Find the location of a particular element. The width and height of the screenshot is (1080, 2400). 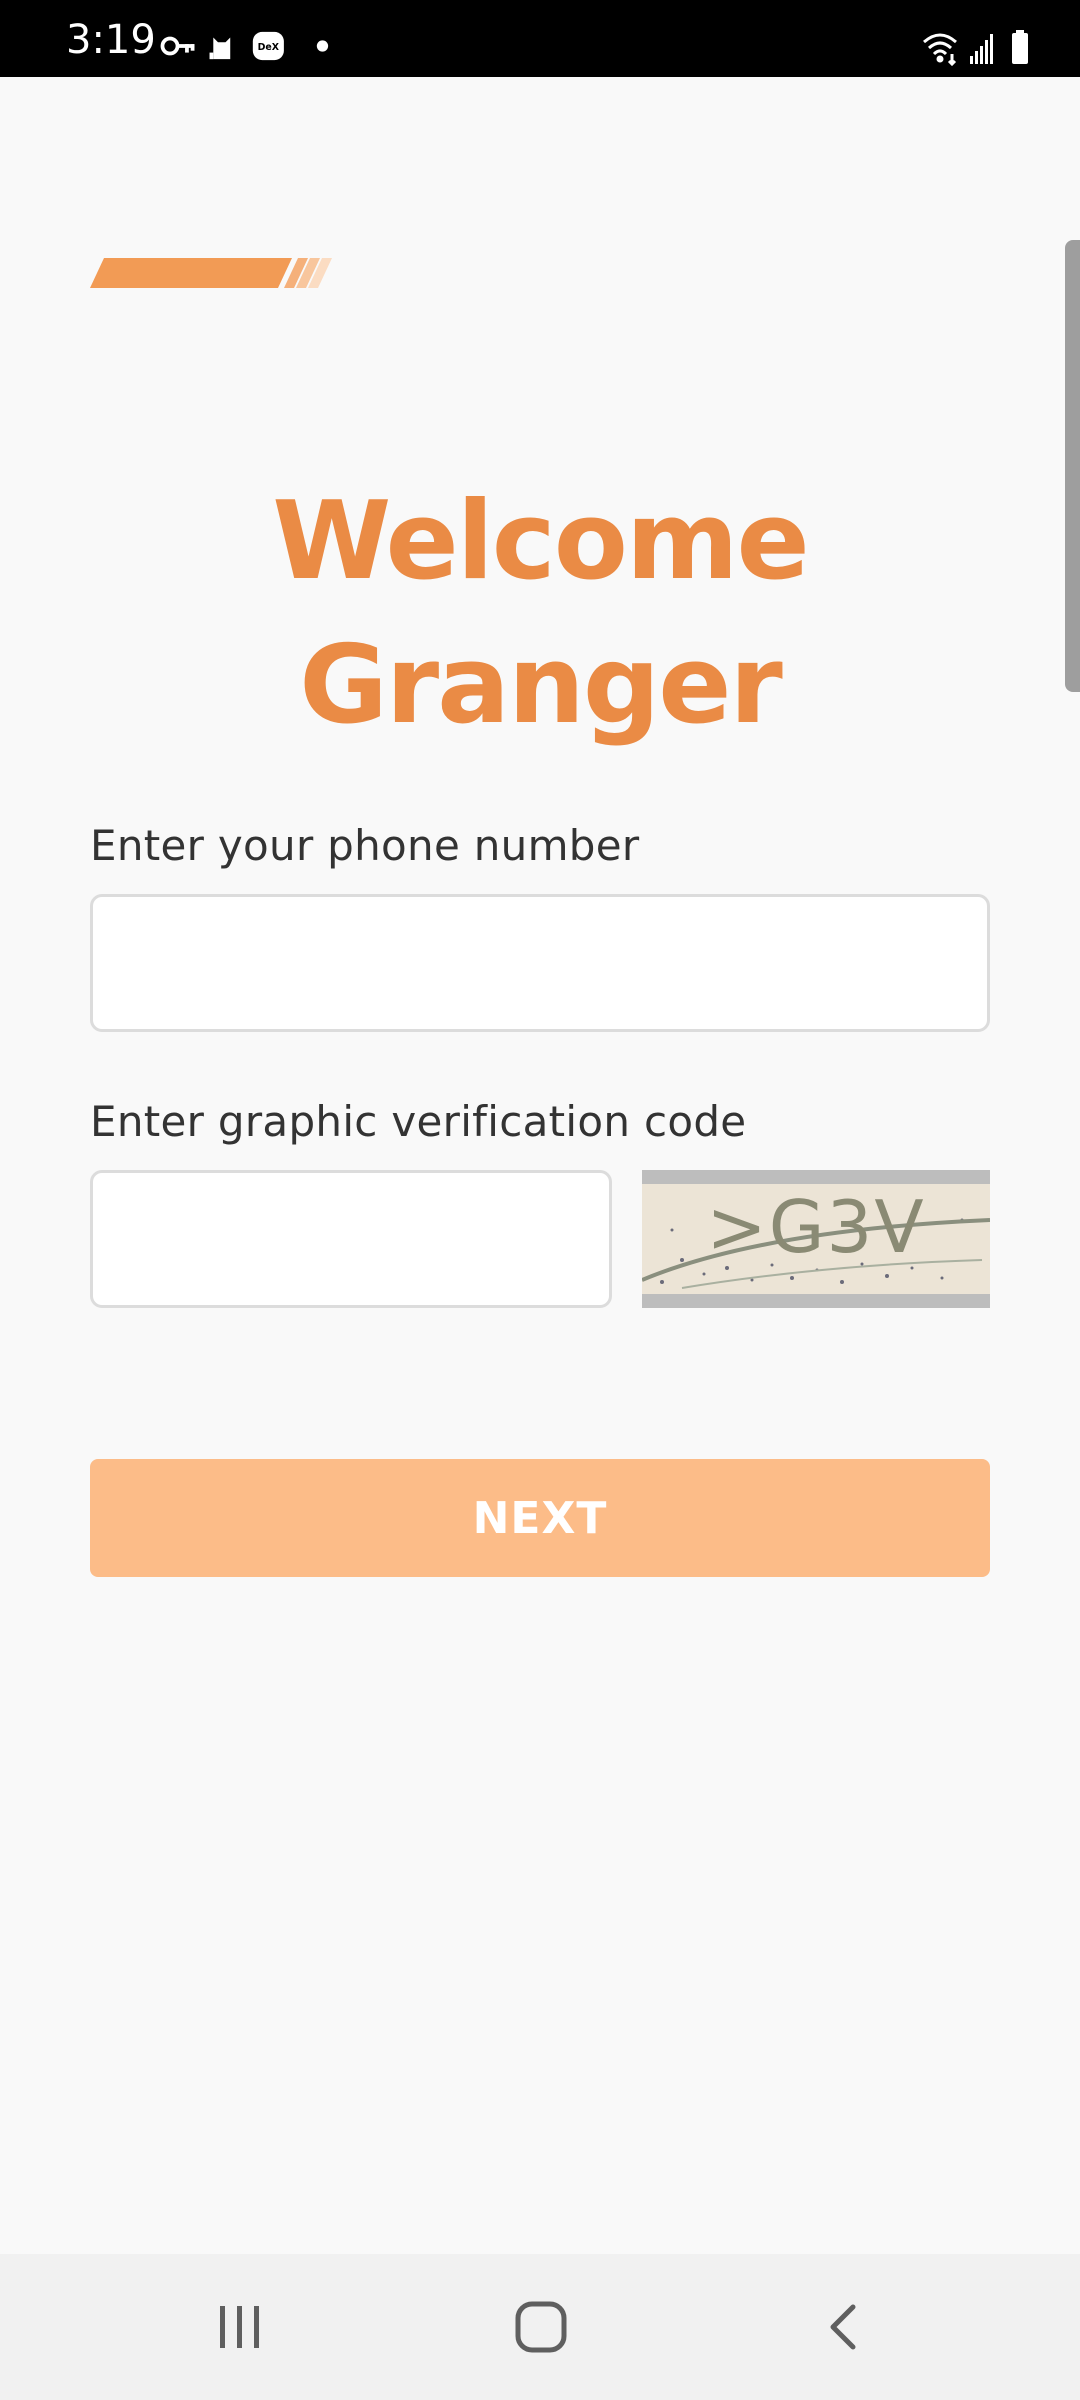

welcome-title: Welcome Granger is located at coordinates (540, 614).